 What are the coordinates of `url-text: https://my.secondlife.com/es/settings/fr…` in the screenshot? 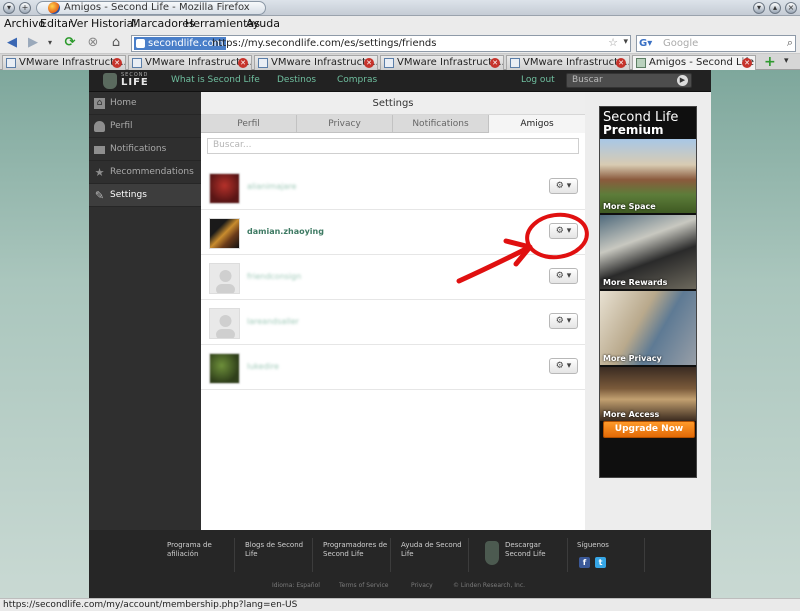 It's located at (324, 43).